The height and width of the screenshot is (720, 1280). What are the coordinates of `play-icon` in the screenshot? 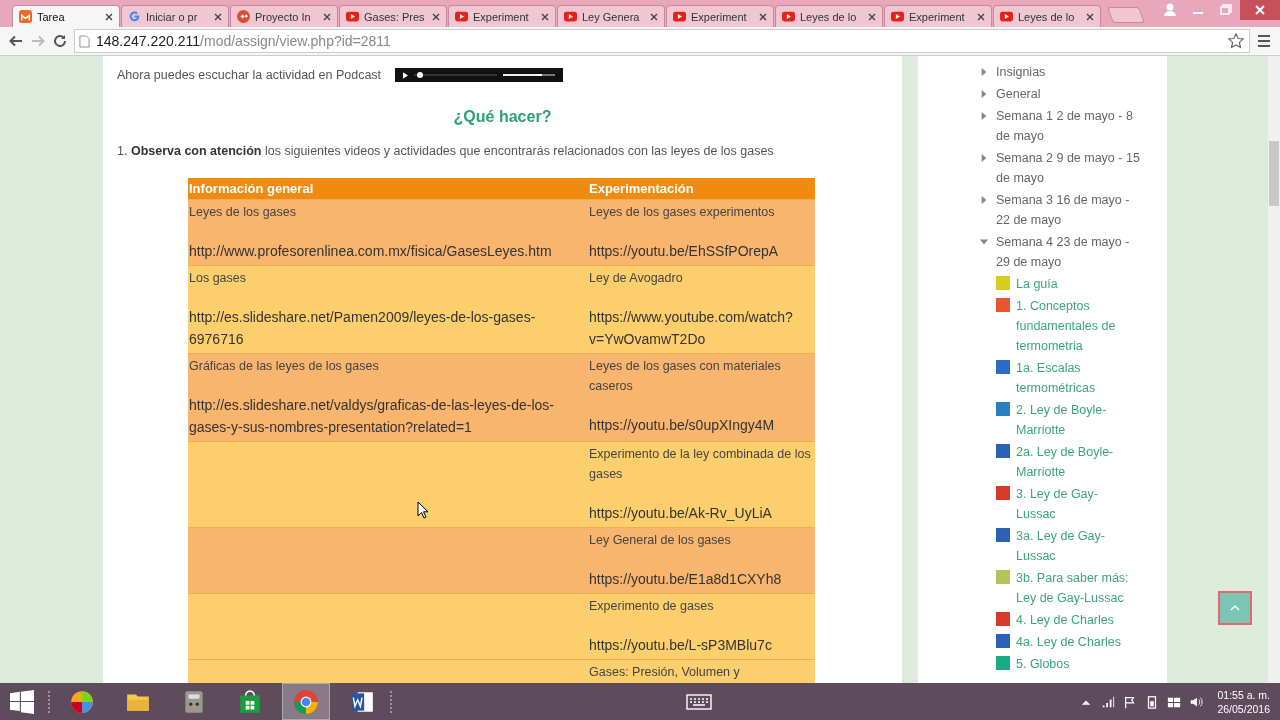 It's located at (406, 75).